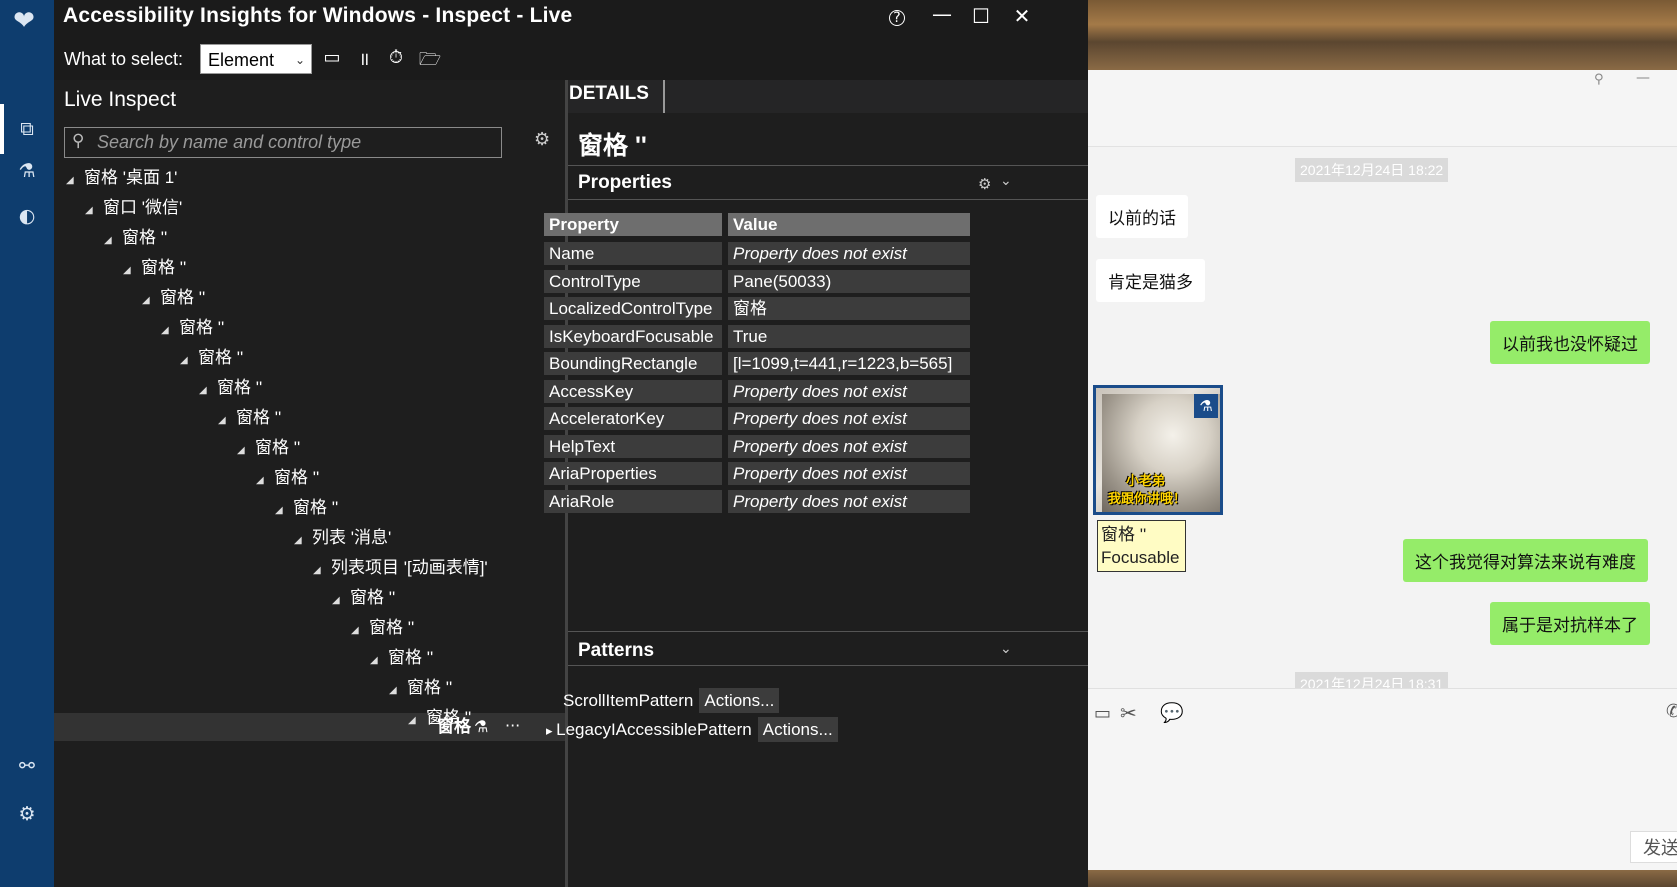 This screenshot has height=887, width=1677. Describe the element at coordinates (1150, 280) in the screenshot. I see `message-bubble-left: 肯定是猫多` at that location.